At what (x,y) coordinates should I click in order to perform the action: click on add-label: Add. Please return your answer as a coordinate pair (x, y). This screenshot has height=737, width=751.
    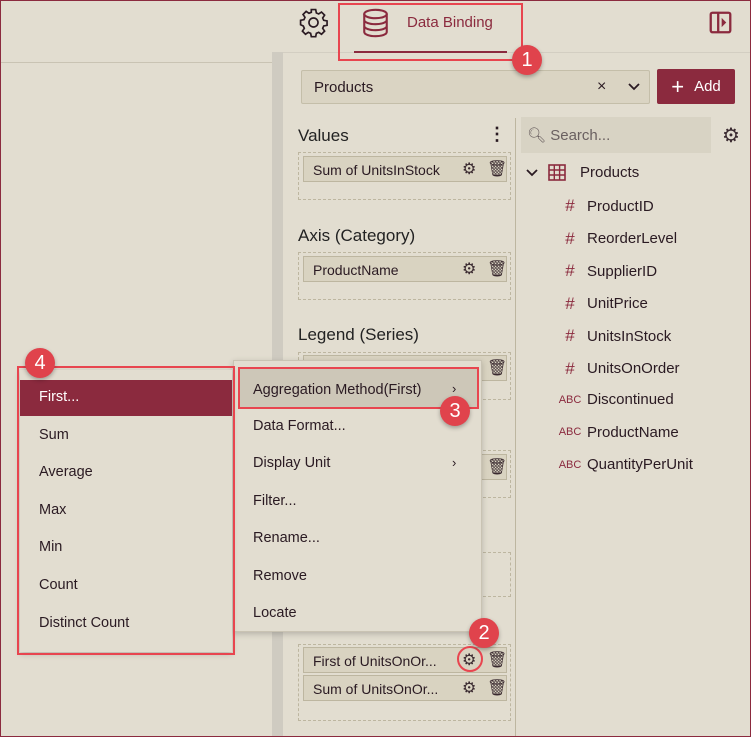
    Looking at the image, I should click on (707, 86).